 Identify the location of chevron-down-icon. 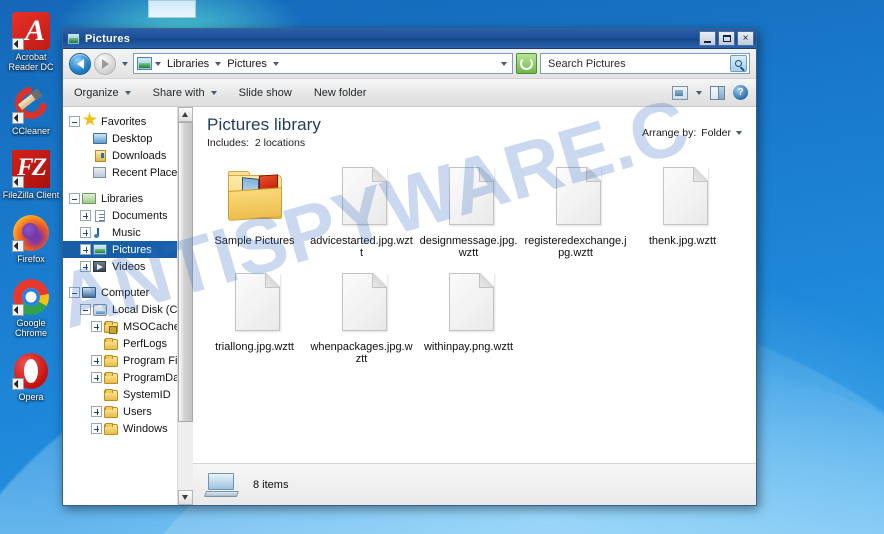
(699, 92).